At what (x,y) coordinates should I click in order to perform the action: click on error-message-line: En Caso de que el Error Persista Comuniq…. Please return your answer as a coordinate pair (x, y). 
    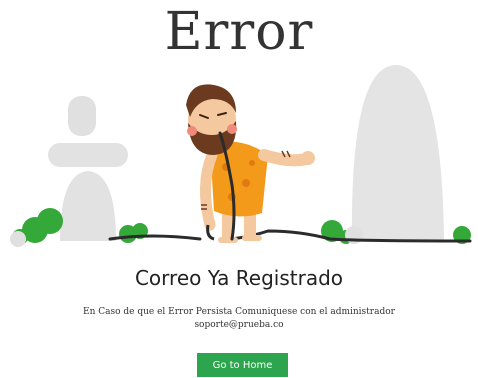
    Looking at the image, I should click on (239, 312).